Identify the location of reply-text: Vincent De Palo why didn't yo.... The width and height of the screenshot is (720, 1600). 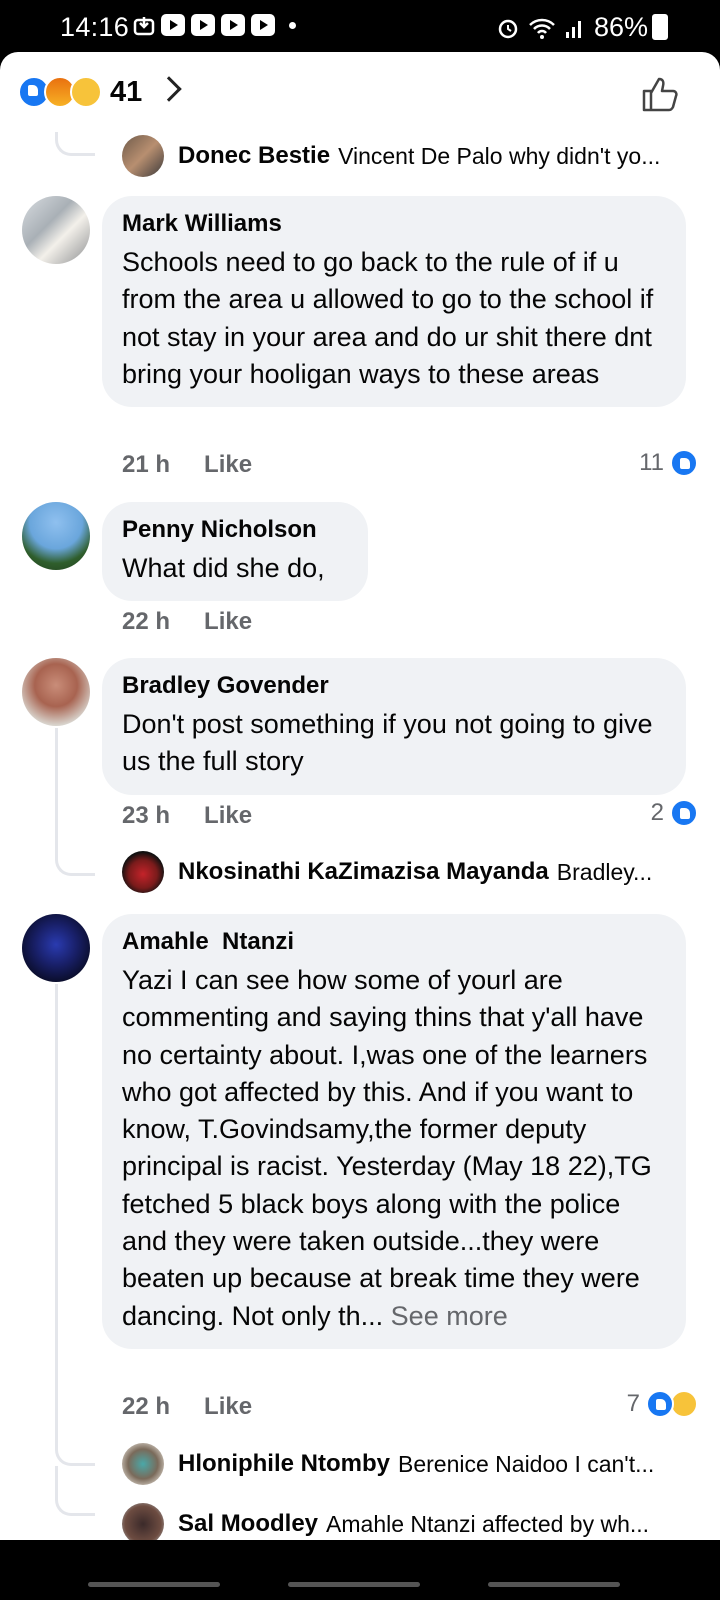
(499, 155).